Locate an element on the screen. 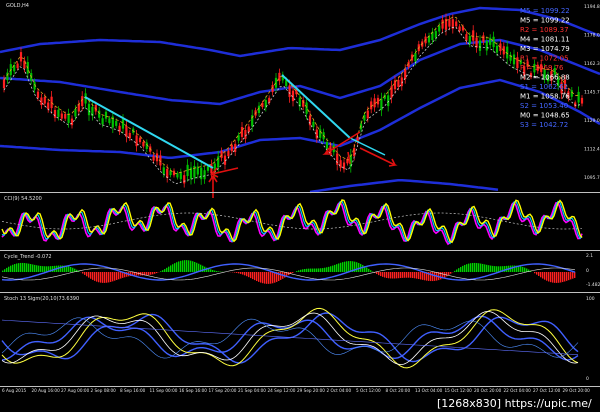  pivot-level-label: S1 = 1062.61 is located at coordinates (544, 87).